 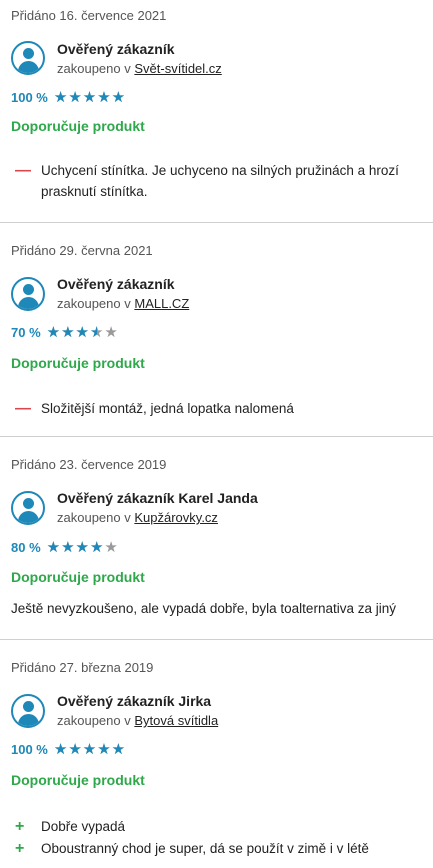 I want to click on rating-percent: 70 %, so click(x=26, y=332).